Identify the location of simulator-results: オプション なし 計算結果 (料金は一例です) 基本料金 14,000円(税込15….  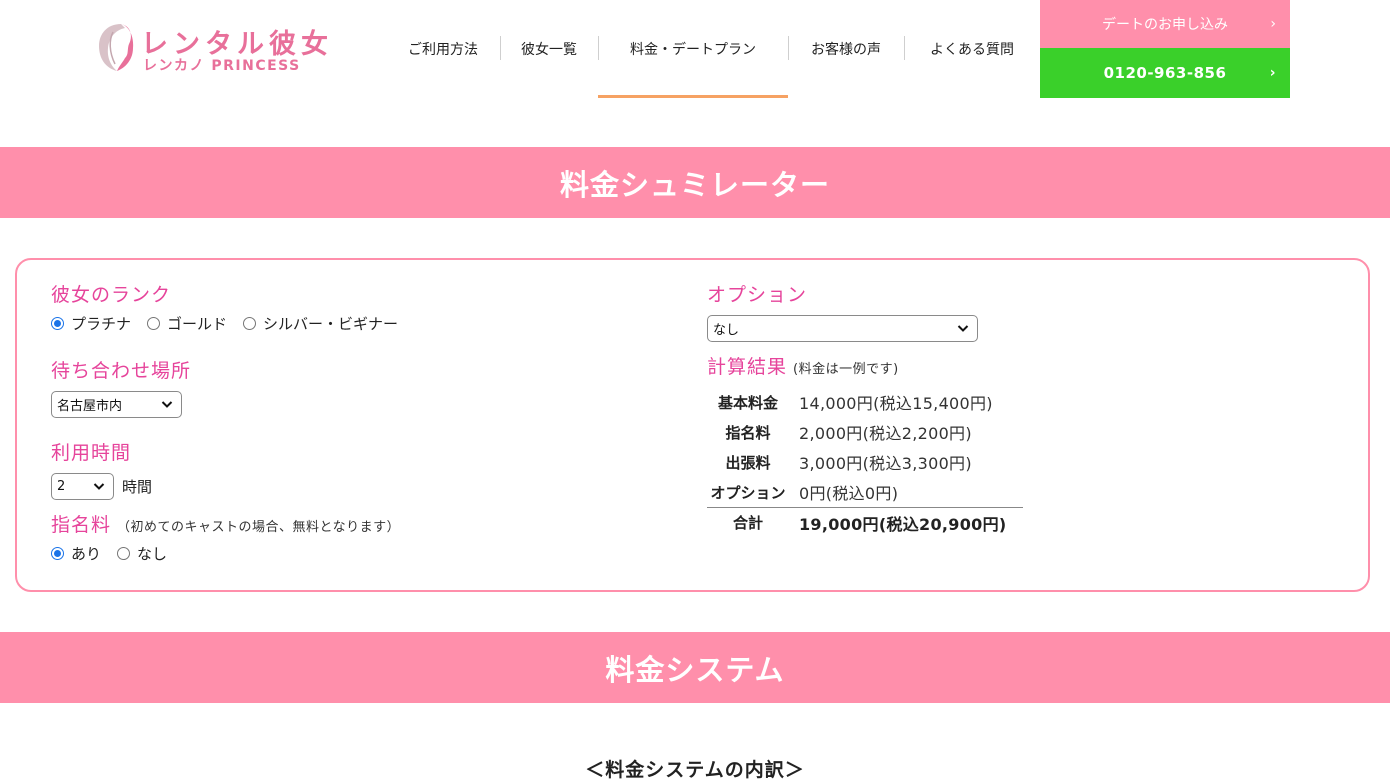
(1007, 408).